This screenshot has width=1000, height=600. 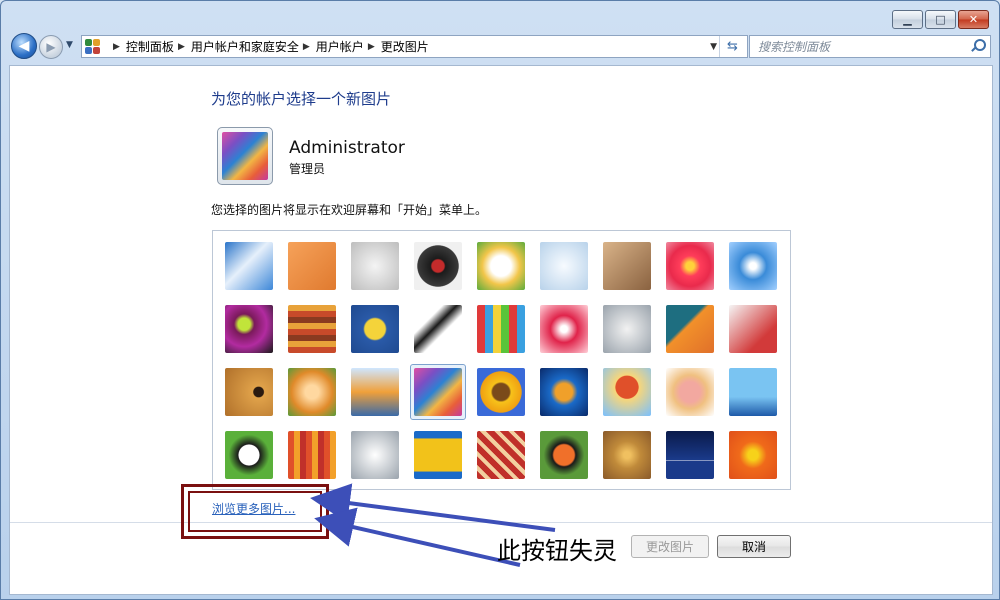 What do you see at coordinates (794, 47) in the screenshot?
I see `search-placeholder: 搜索控制面板` at bounding box center [794, 47].